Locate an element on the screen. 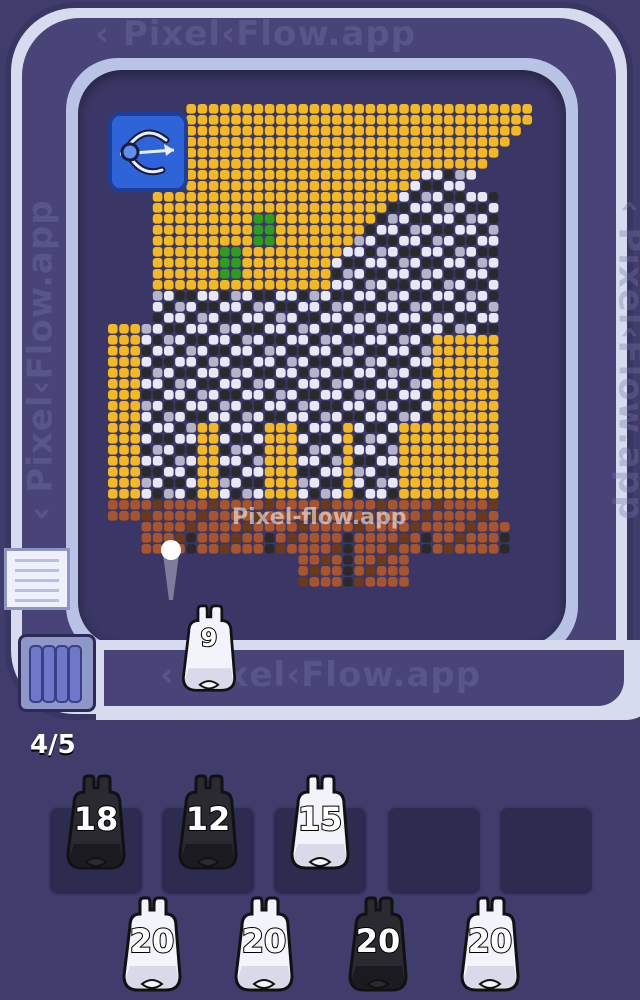 This screenshot has height=1000, width=640. slot-bag-black: 12 is located at coordinates (208, 823).